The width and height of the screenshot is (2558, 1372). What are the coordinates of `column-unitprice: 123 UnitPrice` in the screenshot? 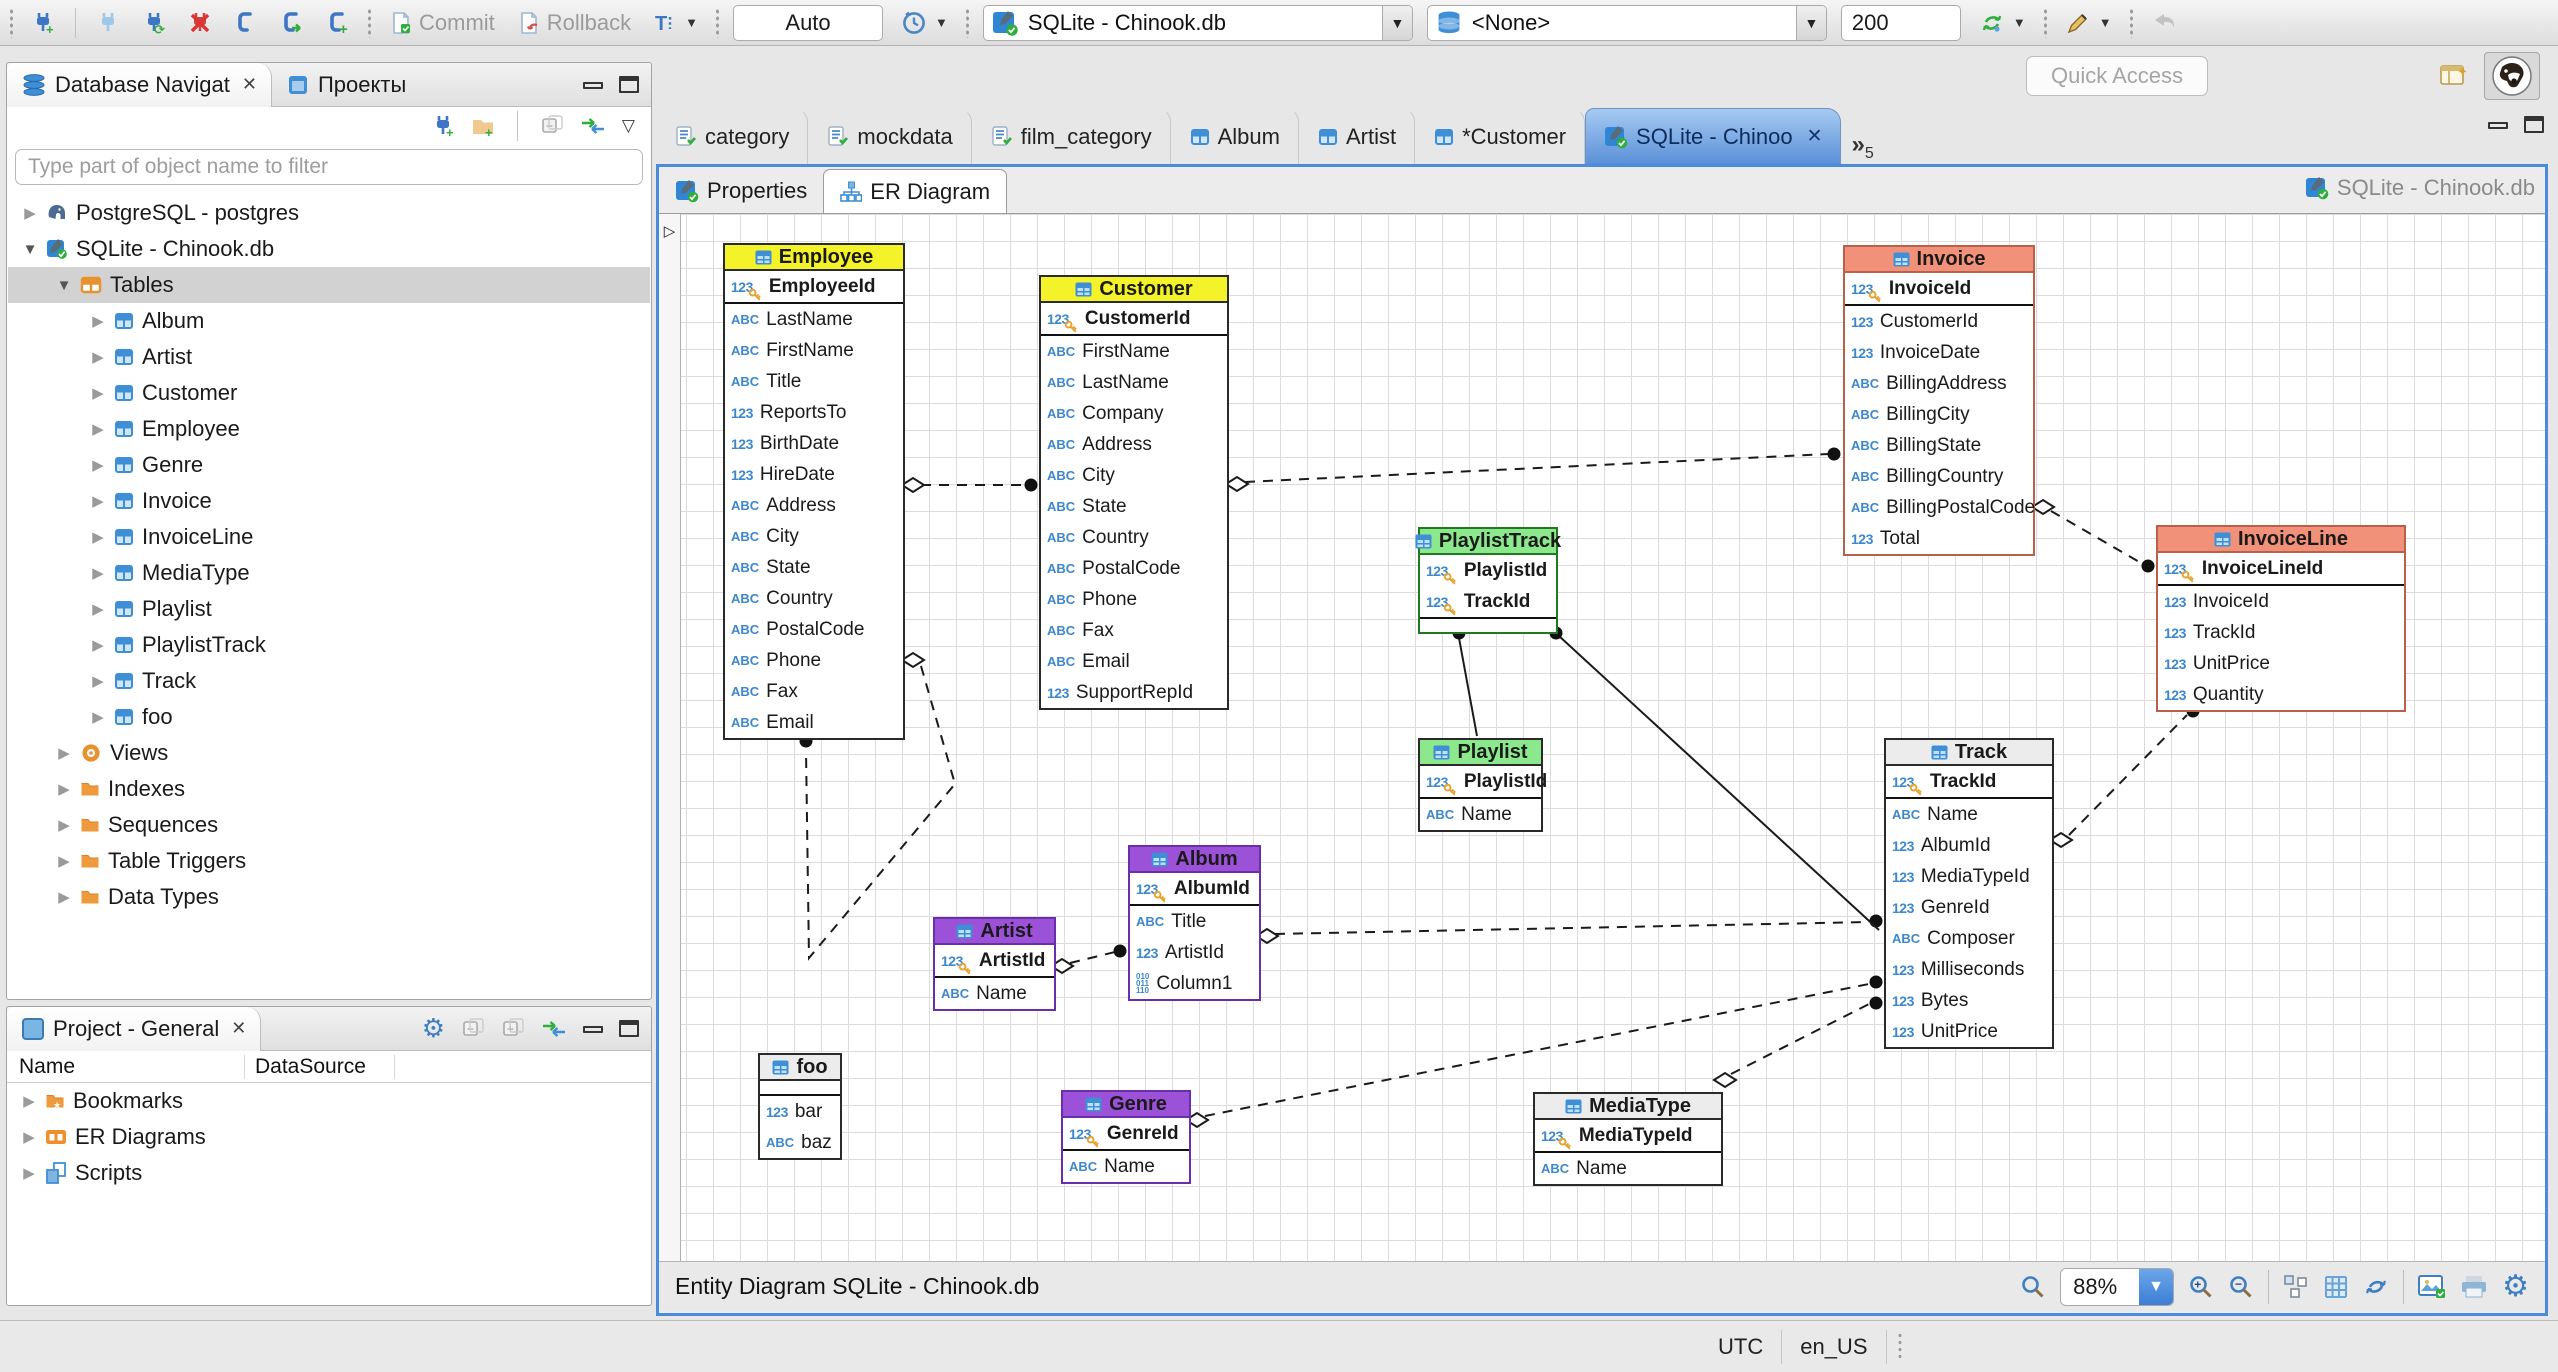 It's located at (2281, 663).